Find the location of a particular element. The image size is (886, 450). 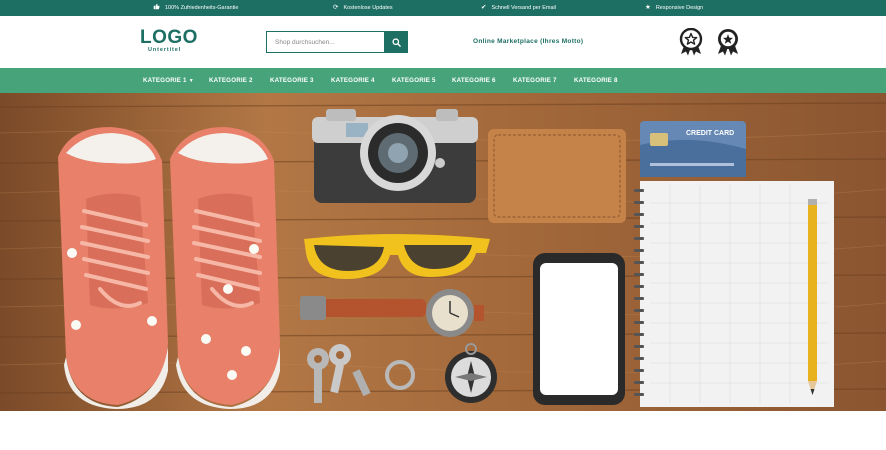

award-star-outline-icon is located at coordinates (691, 41).